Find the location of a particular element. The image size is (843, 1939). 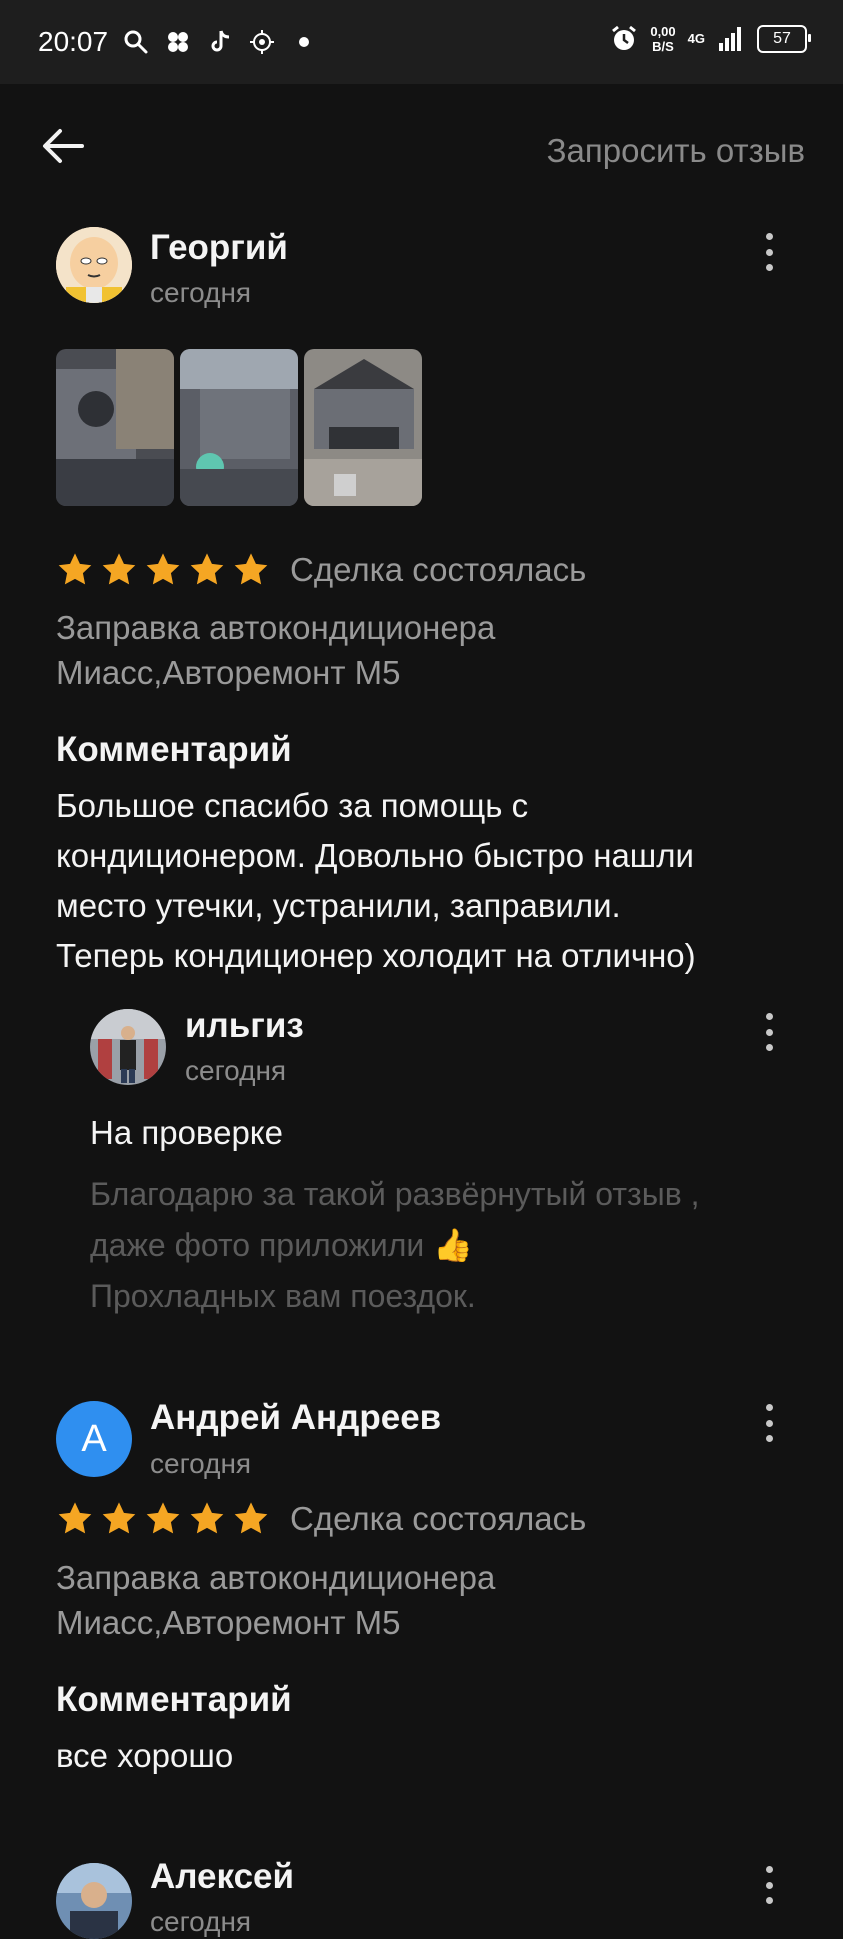

status-bar-left: 20:07 is located at coordinates (178, 42).